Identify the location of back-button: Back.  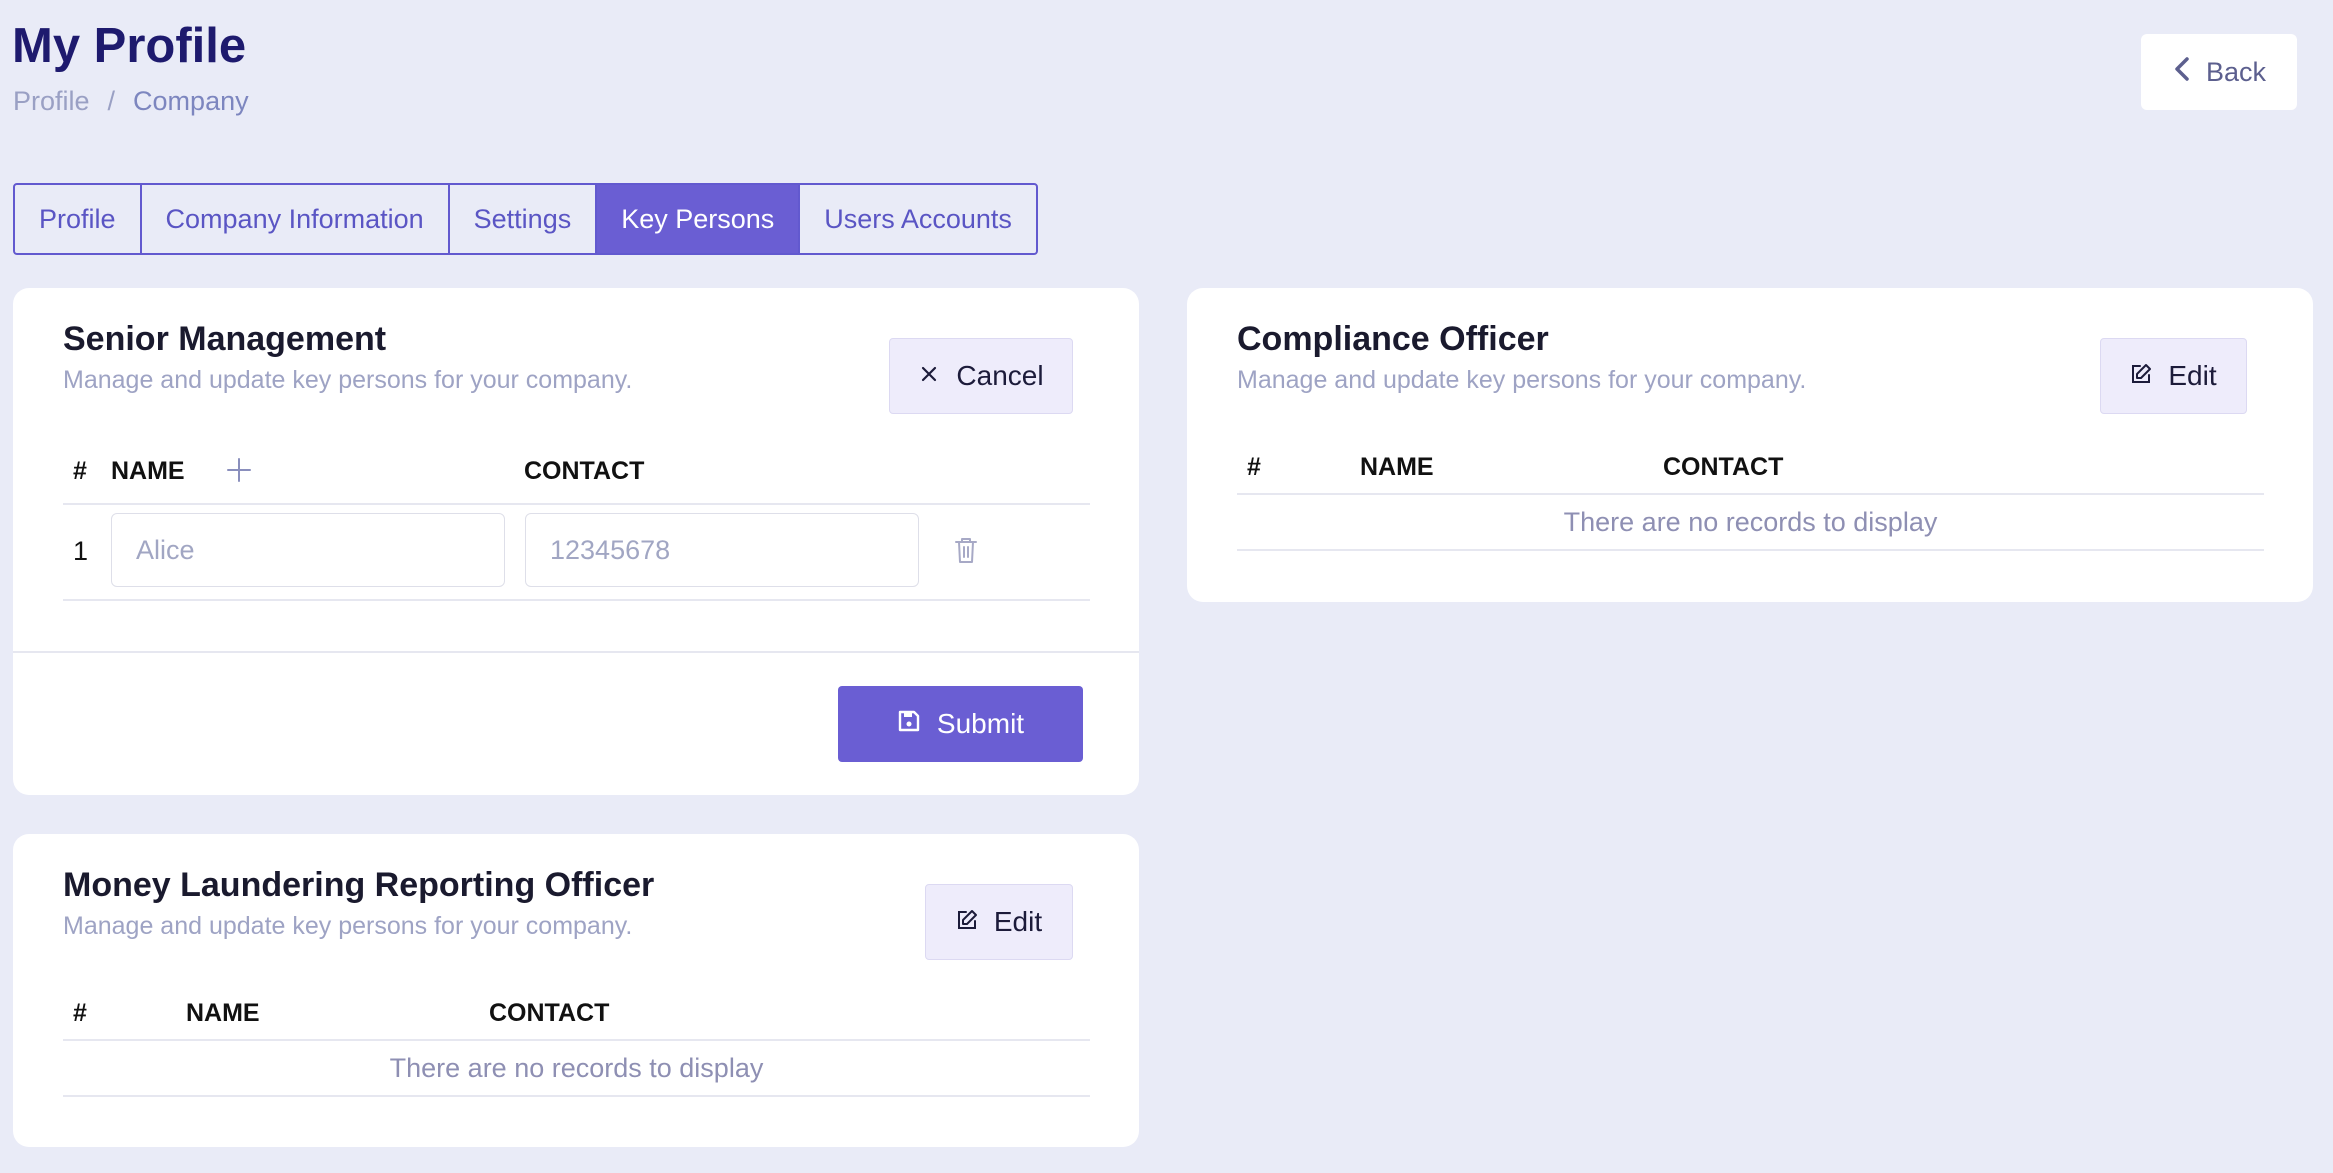
(2219, 72).